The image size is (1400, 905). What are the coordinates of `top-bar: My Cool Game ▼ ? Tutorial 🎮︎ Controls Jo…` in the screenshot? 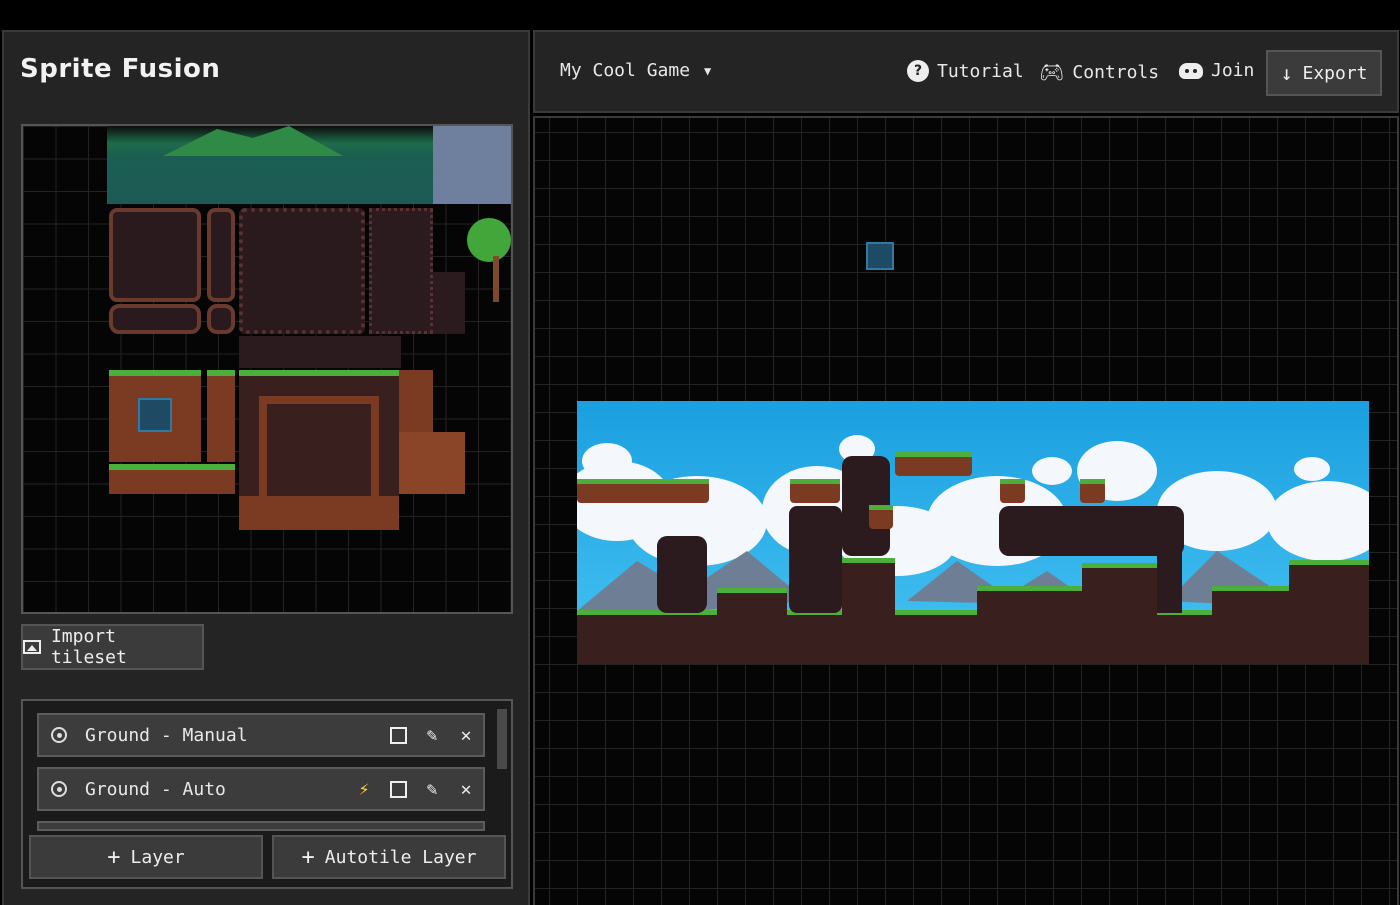 It's located at (966, 71).